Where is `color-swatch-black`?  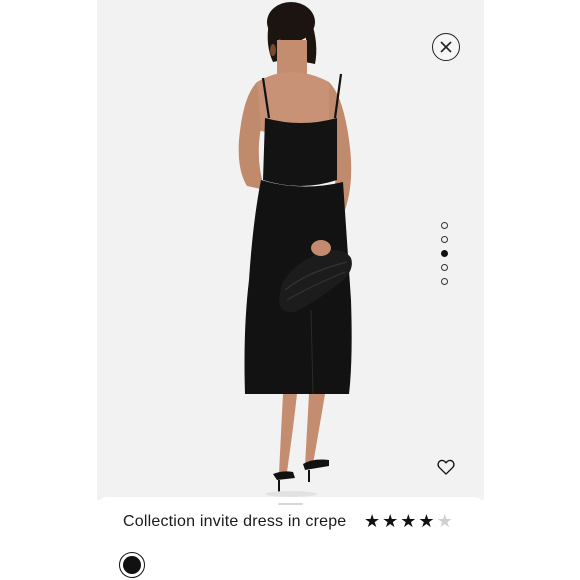
color-swatch-black is located at coordinates (132, 565).